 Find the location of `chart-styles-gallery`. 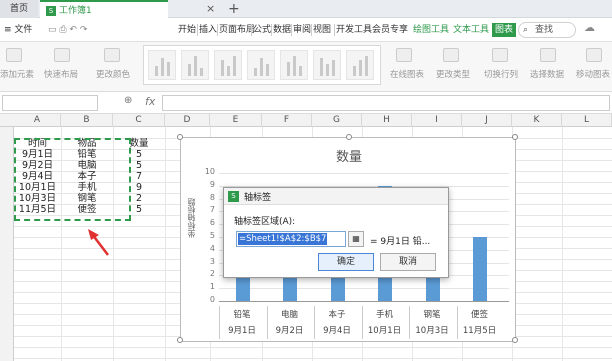

chart-styles-gallery is located at coordinates (262, 65).